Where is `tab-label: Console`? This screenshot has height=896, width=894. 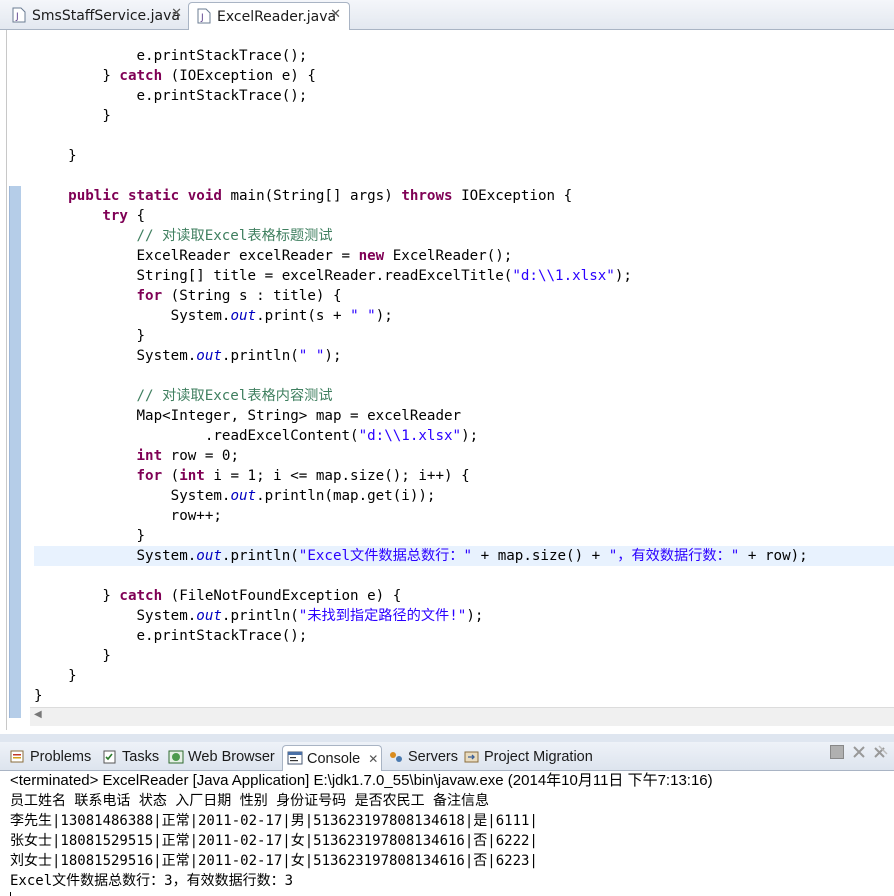 tab-label: Console is located at coordinates (334, 758).